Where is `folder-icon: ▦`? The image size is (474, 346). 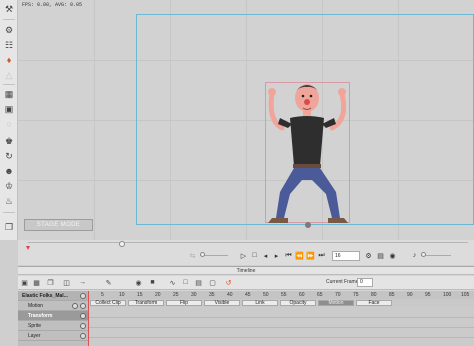
folder-icon: ▦ is located at coordinates (36, 282).